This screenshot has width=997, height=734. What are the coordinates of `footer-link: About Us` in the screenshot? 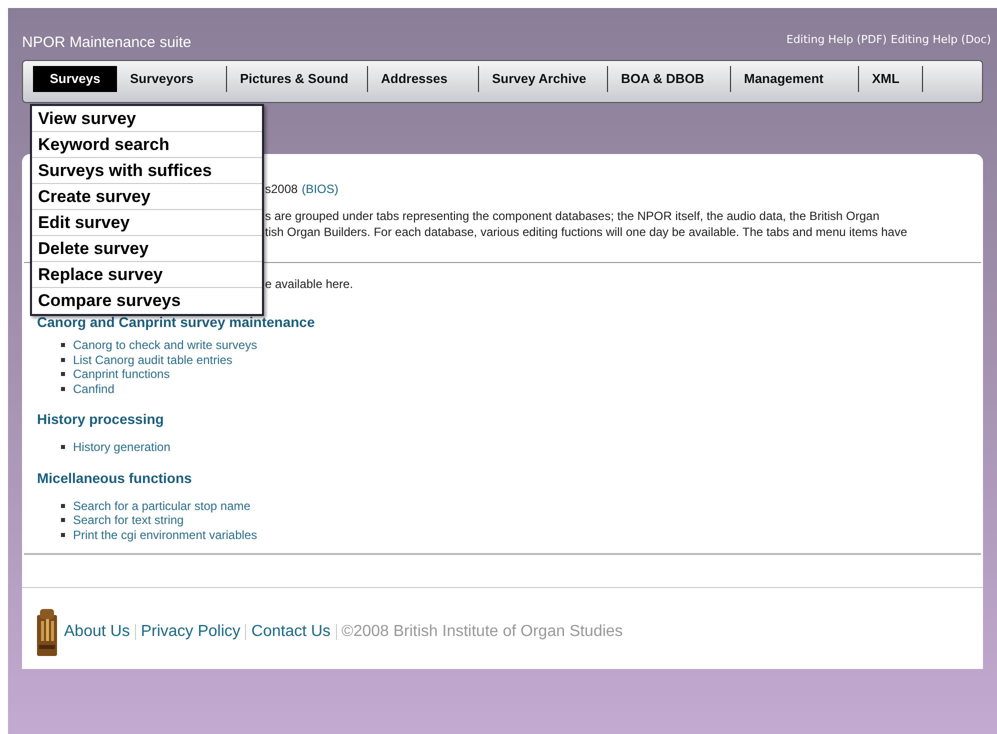 It's located at (97, 632).